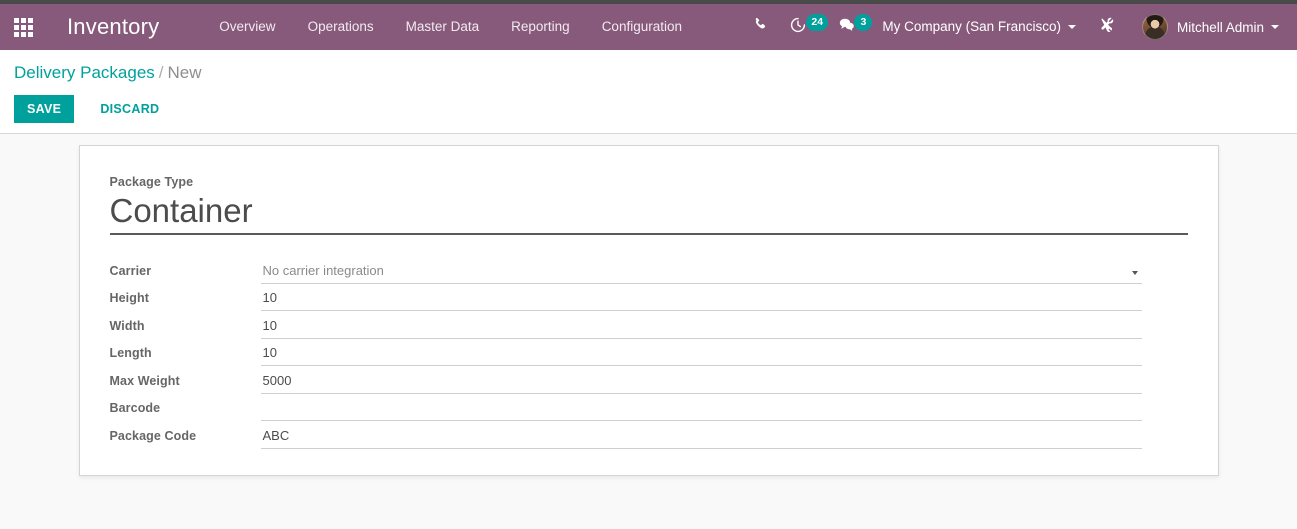 The width and height of the screenshot is (1297, 529). What do you see at coordinates (184, 72) in the screenshot?
I see `breadcrumb-current: New` at bounding box center [184, 72].